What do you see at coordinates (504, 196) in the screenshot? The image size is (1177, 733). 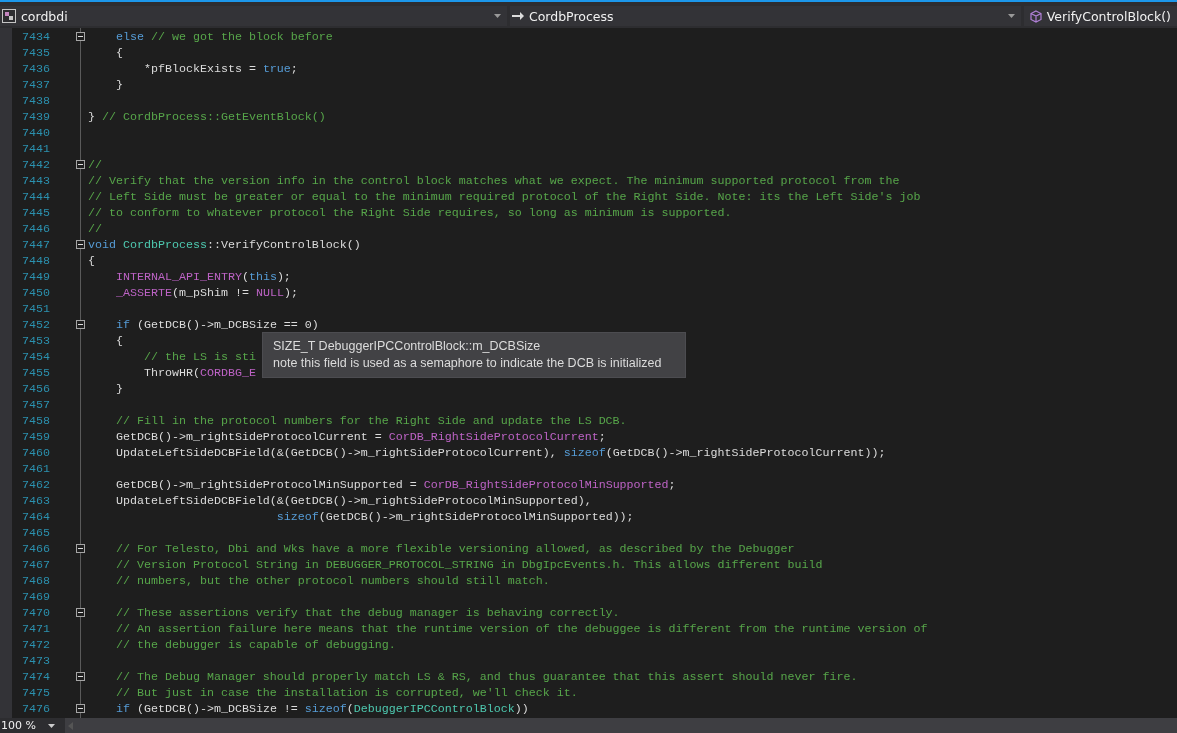 I see `code-line: // Left Side must be greater or equal to the minimum required protocol of the Right Side. Note: its the Left Side's job` at bounding box center [504, 196].